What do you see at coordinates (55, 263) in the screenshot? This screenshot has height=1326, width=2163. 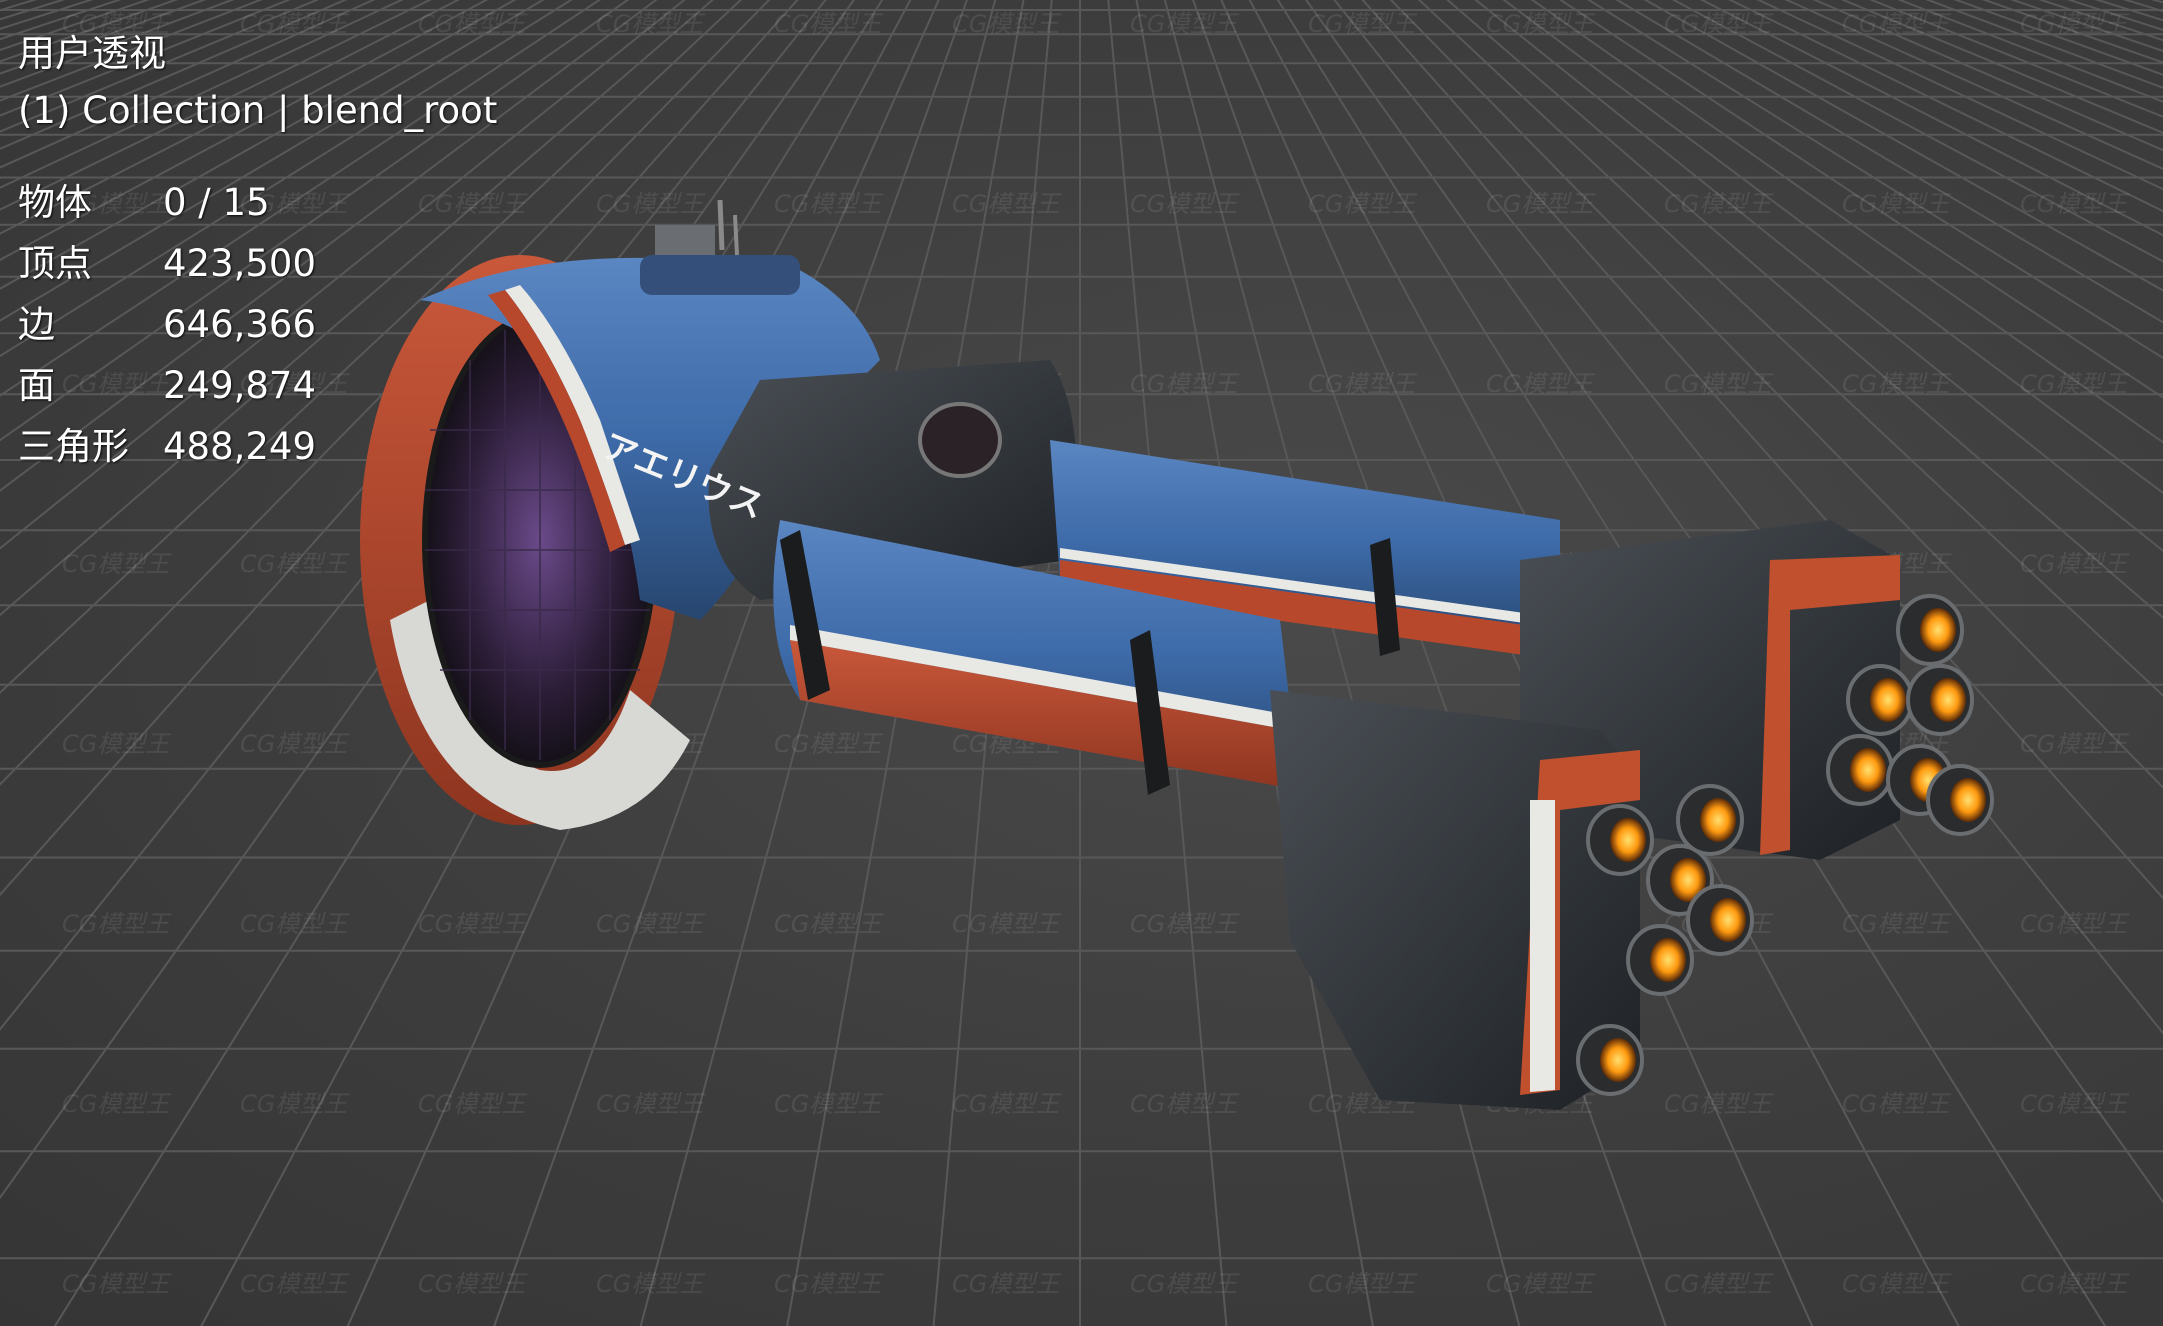 I see `stat-label: 顶点` at bounding box center [55, 263].